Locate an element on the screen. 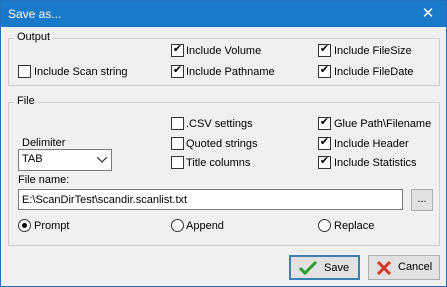 The image size is (447, 287). include-volume-checkbox: ✔ is located at coordinates (177, 50).